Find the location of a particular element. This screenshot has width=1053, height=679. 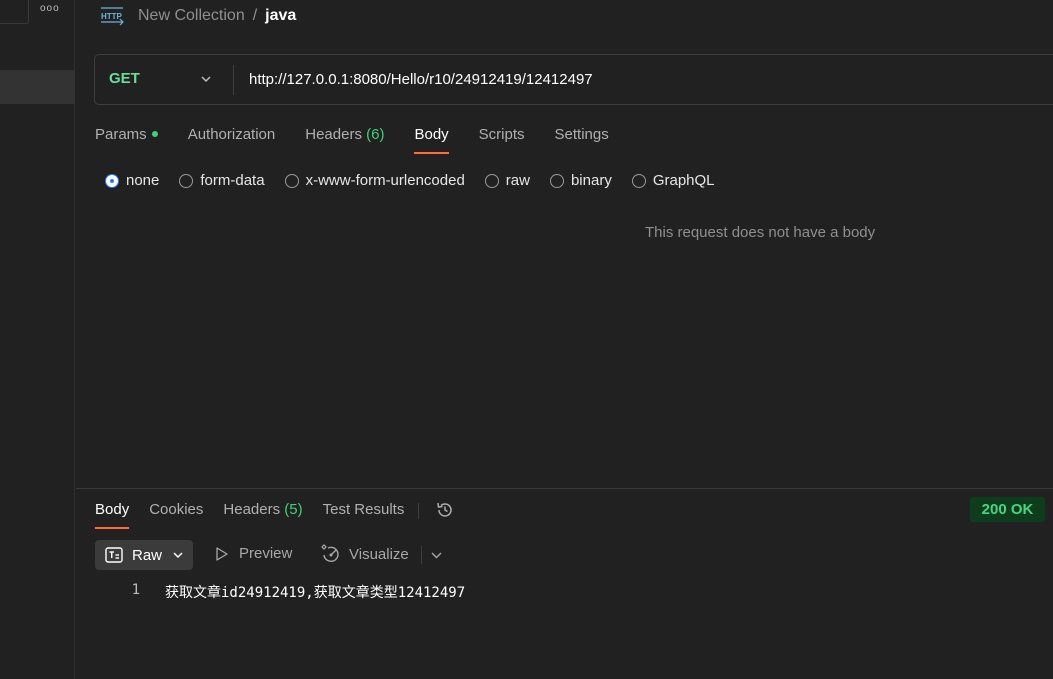

response-tabs: Body Cookies Headers (5) Test Results is located at coordinates (275, 515).